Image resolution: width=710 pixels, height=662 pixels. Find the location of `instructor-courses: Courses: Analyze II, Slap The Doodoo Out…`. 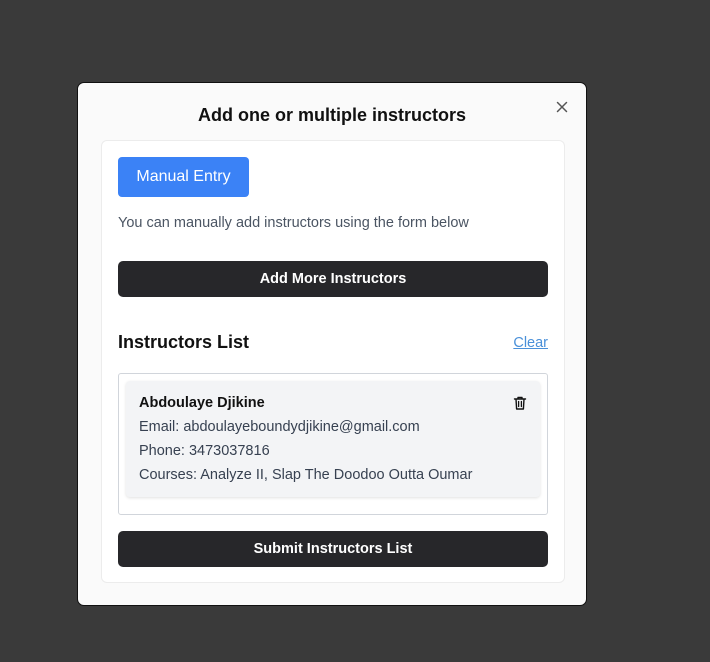

instructor-courses: Courses: Analyze II, Slap The Doodoo Out… is located at coordinates (306, 475).